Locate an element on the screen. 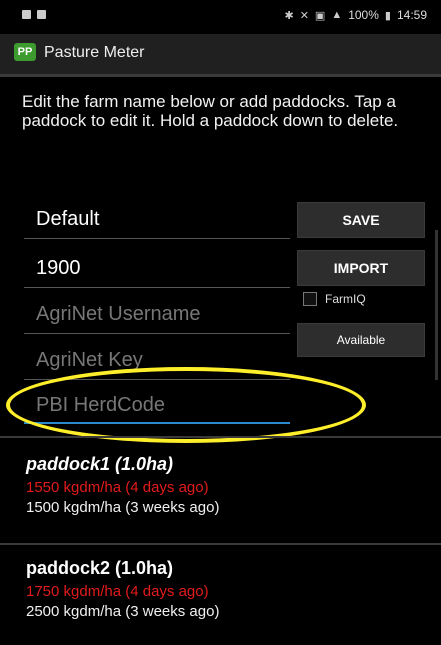 The image size is (441, 645). paddock-name: paddock1 (1.0ha) is located at coordinates (100, 464).